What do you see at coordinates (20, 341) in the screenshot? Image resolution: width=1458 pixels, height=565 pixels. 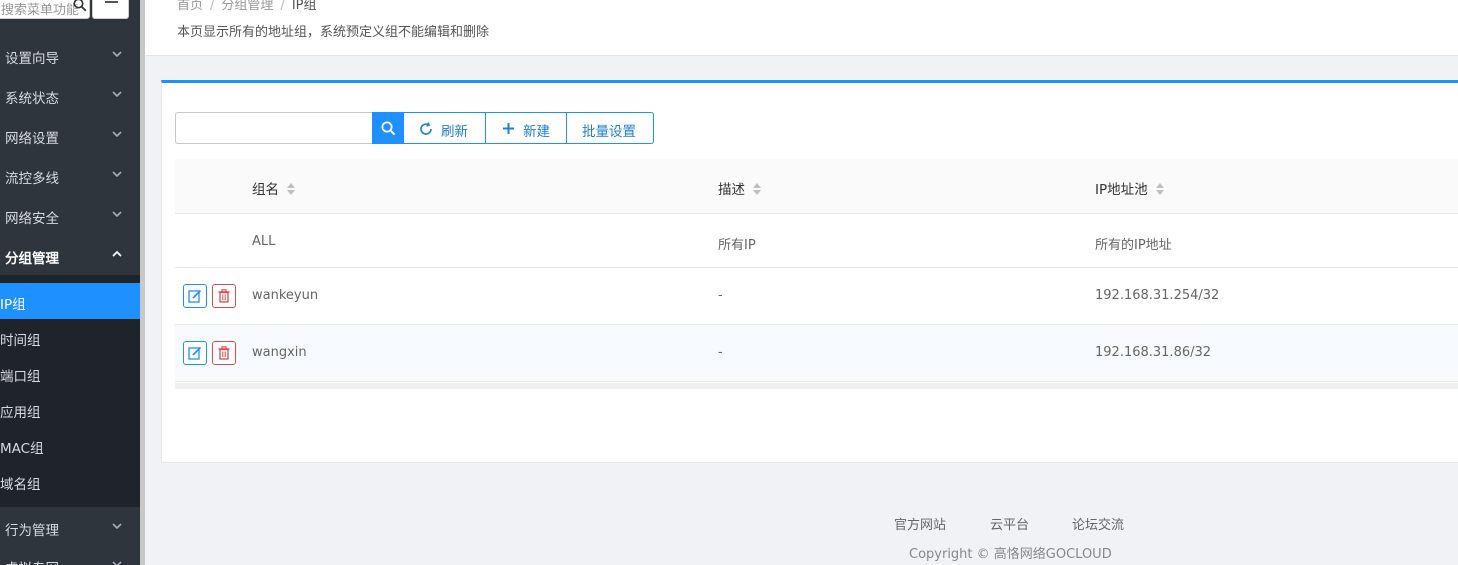 I see `submenu-item-label: 时间组` at bounding box center [20, 341].